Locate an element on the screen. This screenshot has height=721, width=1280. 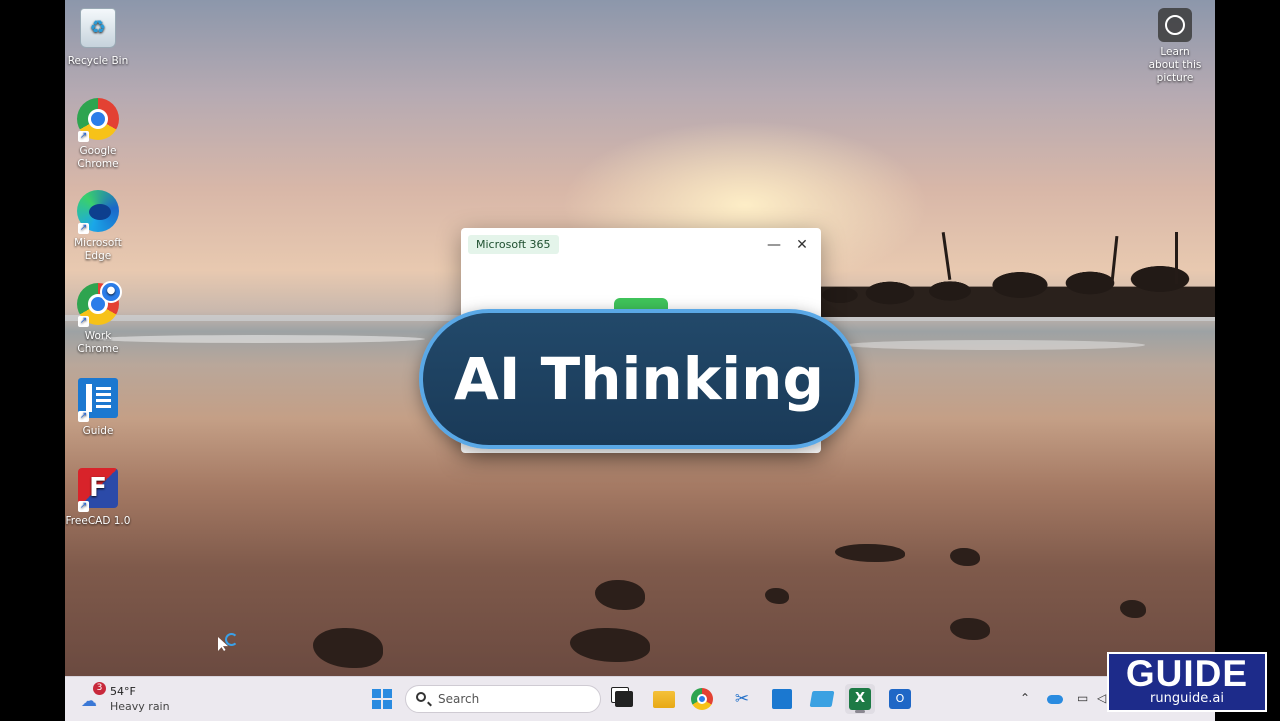
desktop-icon-work-chrome: ● ↗ Work Chrome is located at coordinates (99, 318).